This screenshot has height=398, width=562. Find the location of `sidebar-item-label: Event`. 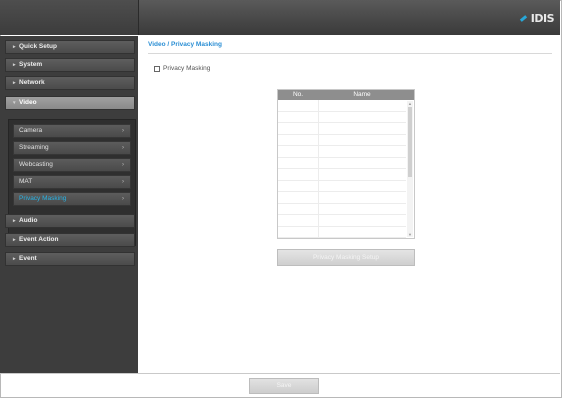

sidebar-item-label: Event is located at coordinates (28, 258).